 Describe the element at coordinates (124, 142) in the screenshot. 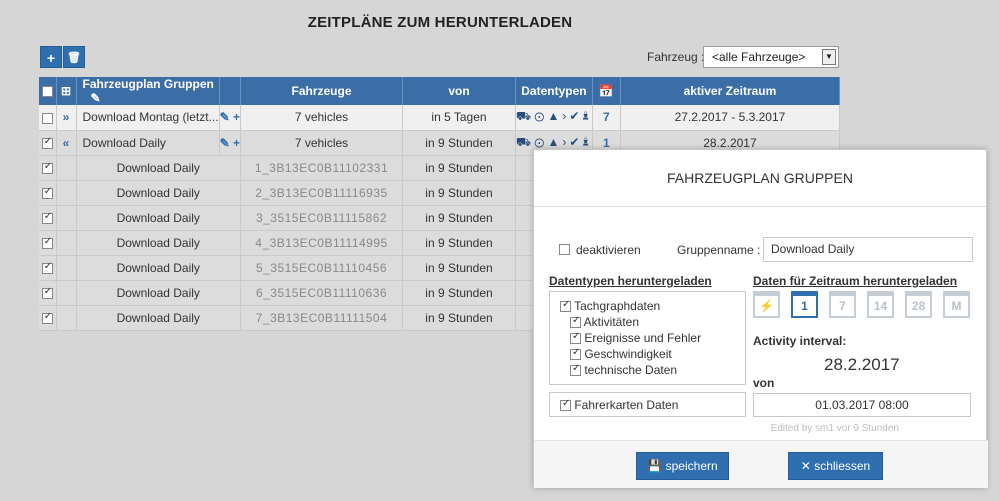

I see `group-name: Download Daily` at that location.